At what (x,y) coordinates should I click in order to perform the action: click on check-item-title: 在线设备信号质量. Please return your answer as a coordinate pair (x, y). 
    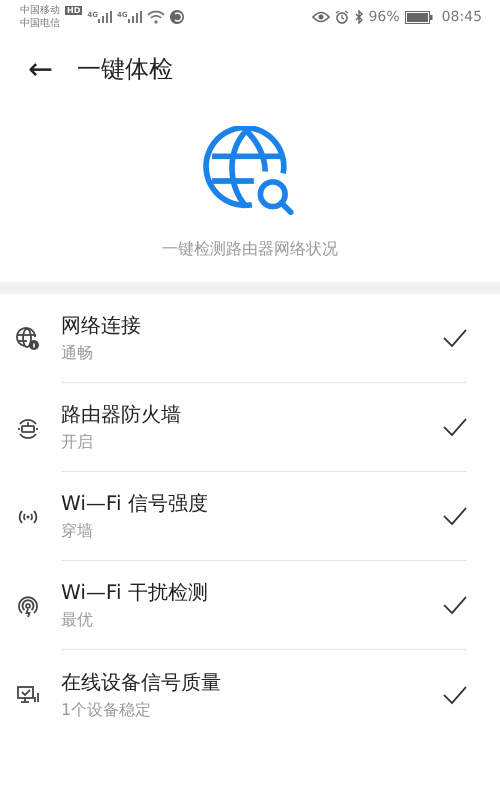
    Looking at the image, I should click on (141, 682).